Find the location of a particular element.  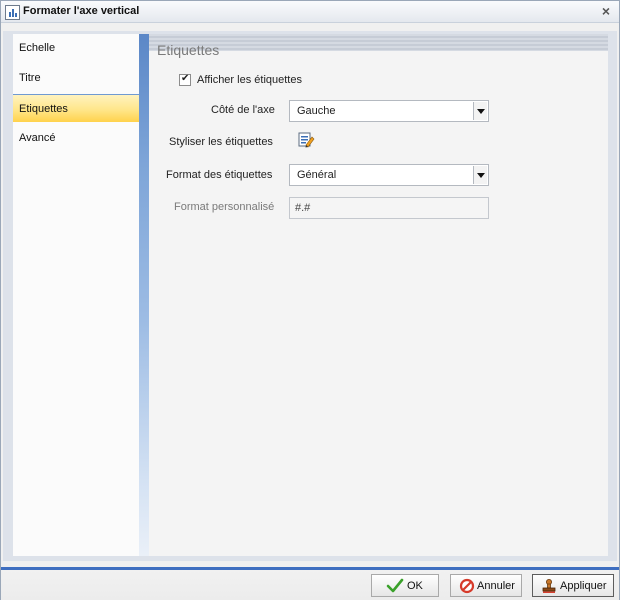

style-edit-icon is located at coordinates (306, 140).